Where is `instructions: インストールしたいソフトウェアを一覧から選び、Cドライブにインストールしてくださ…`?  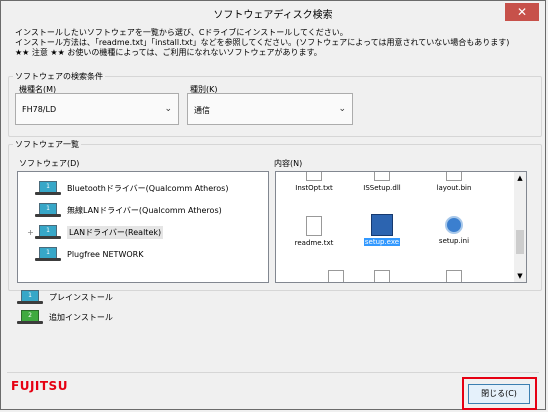 instructions: インストールしたいソフトウェアを一覧から選び、Cドライブにインストールしてくださ… is located at coordinates (275, 43).